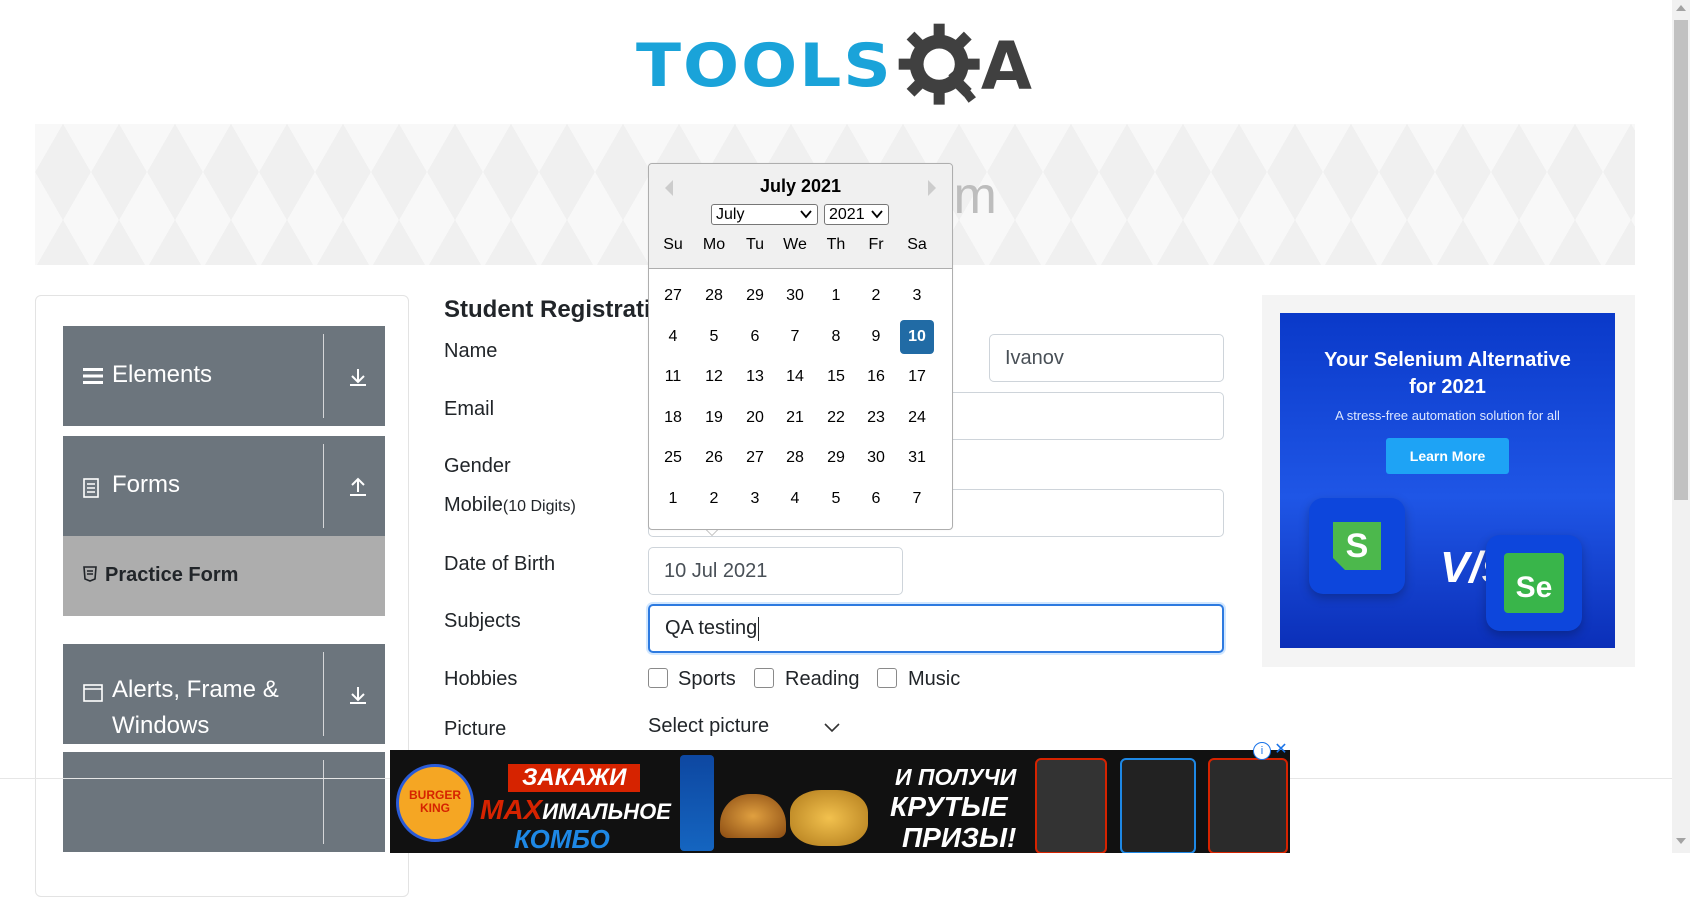 The width and height of the screenshot is (1690, 897). I want to click on hobby-sports-label: Sports, so click(707, 679).